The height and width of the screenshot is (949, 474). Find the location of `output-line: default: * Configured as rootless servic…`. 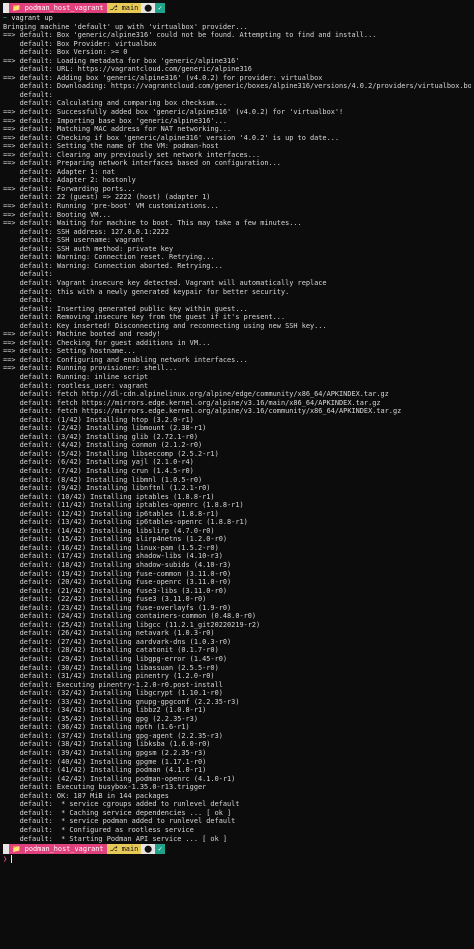

output-line: default: * Configured as rootless servic… is located at coordinates (98, 829).